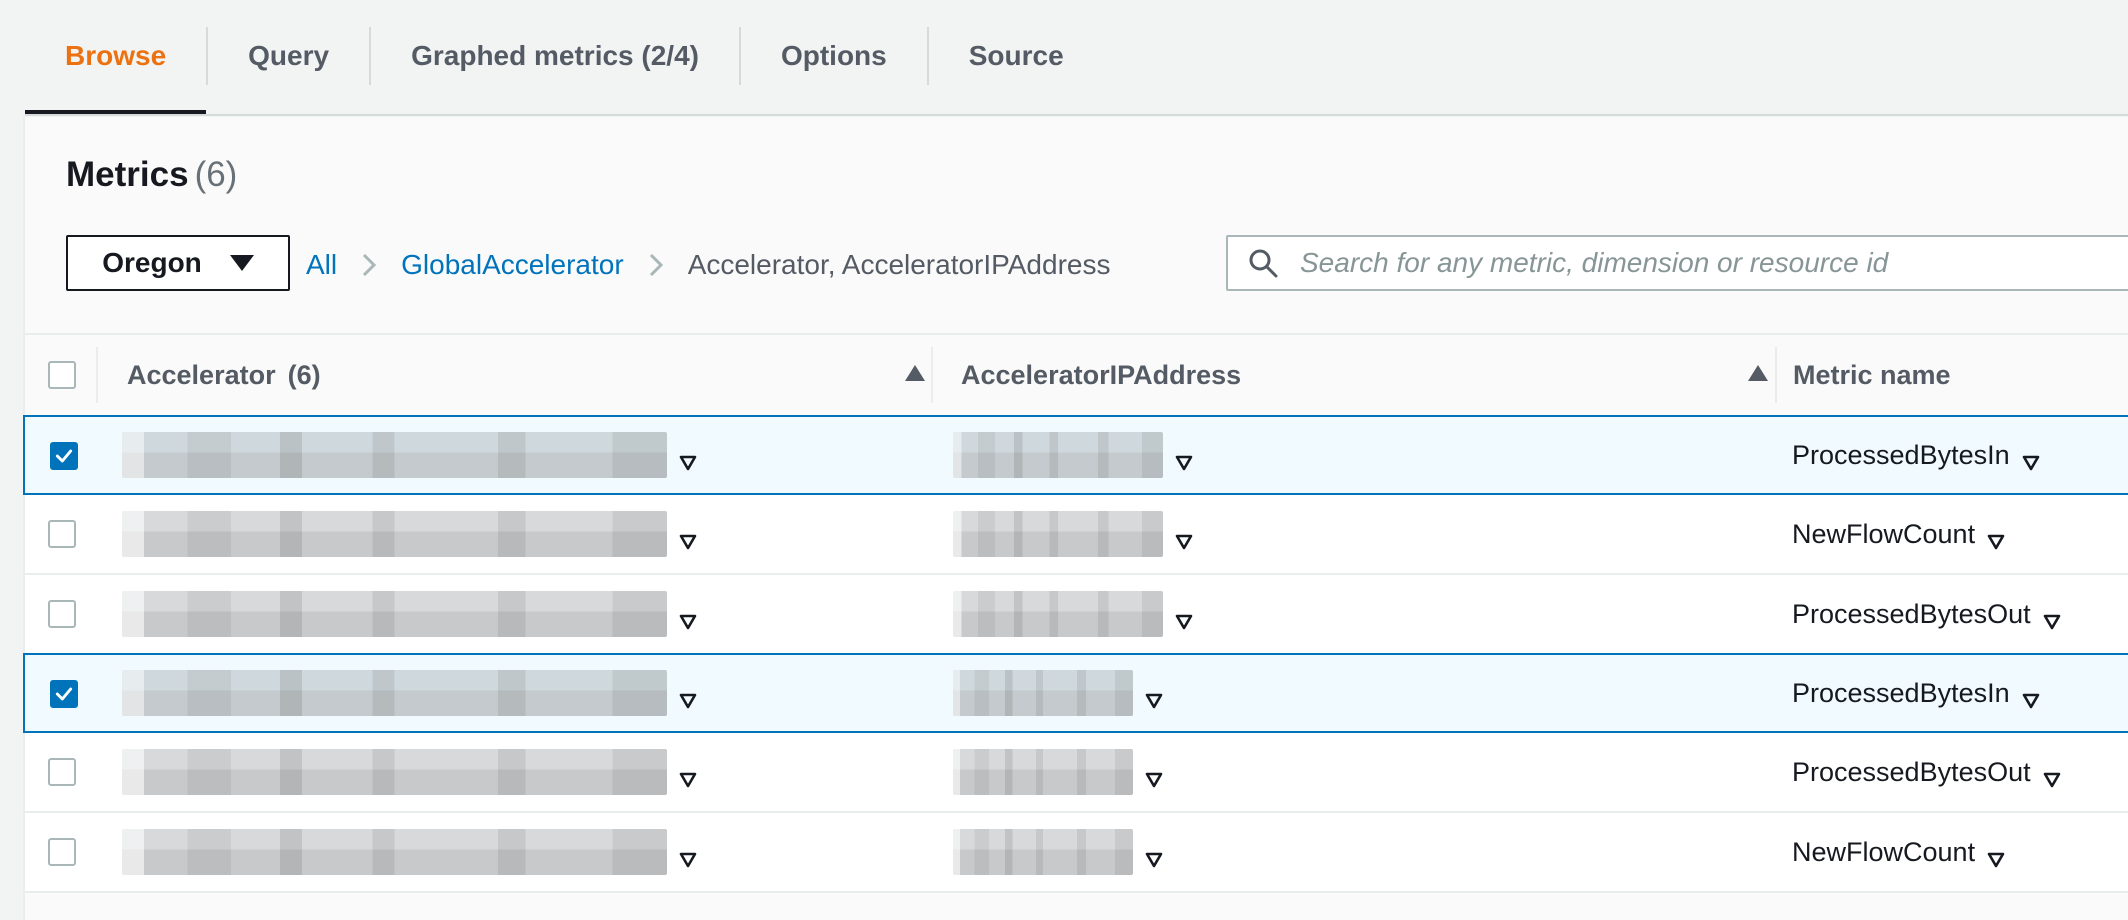 This screenshot has width=2128, height=920. What do you see at coordinates (304, 374) in the screenshot?
I see `column-count: (6)` at bounding box center [304, 374].